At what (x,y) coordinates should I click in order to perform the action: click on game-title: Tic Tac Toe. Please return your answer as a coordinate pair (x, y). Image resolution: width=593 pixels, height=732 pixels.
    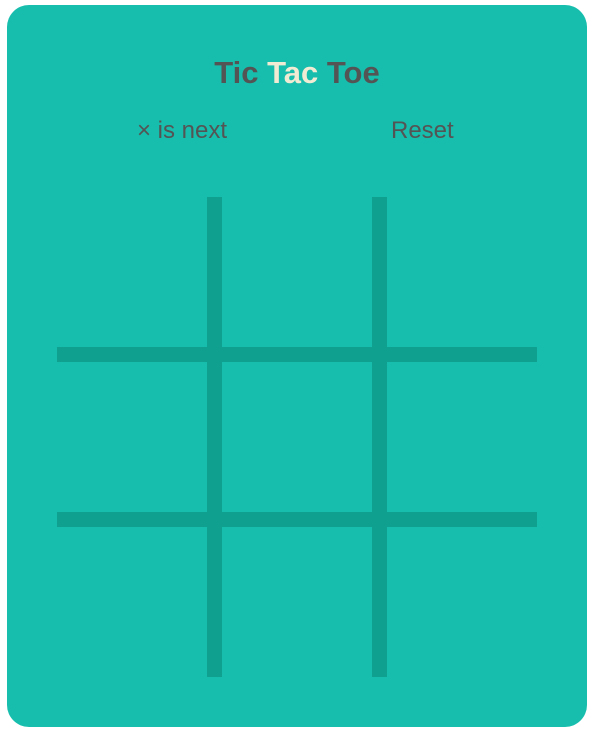
    Looking at the image, I should click on (297, 73).